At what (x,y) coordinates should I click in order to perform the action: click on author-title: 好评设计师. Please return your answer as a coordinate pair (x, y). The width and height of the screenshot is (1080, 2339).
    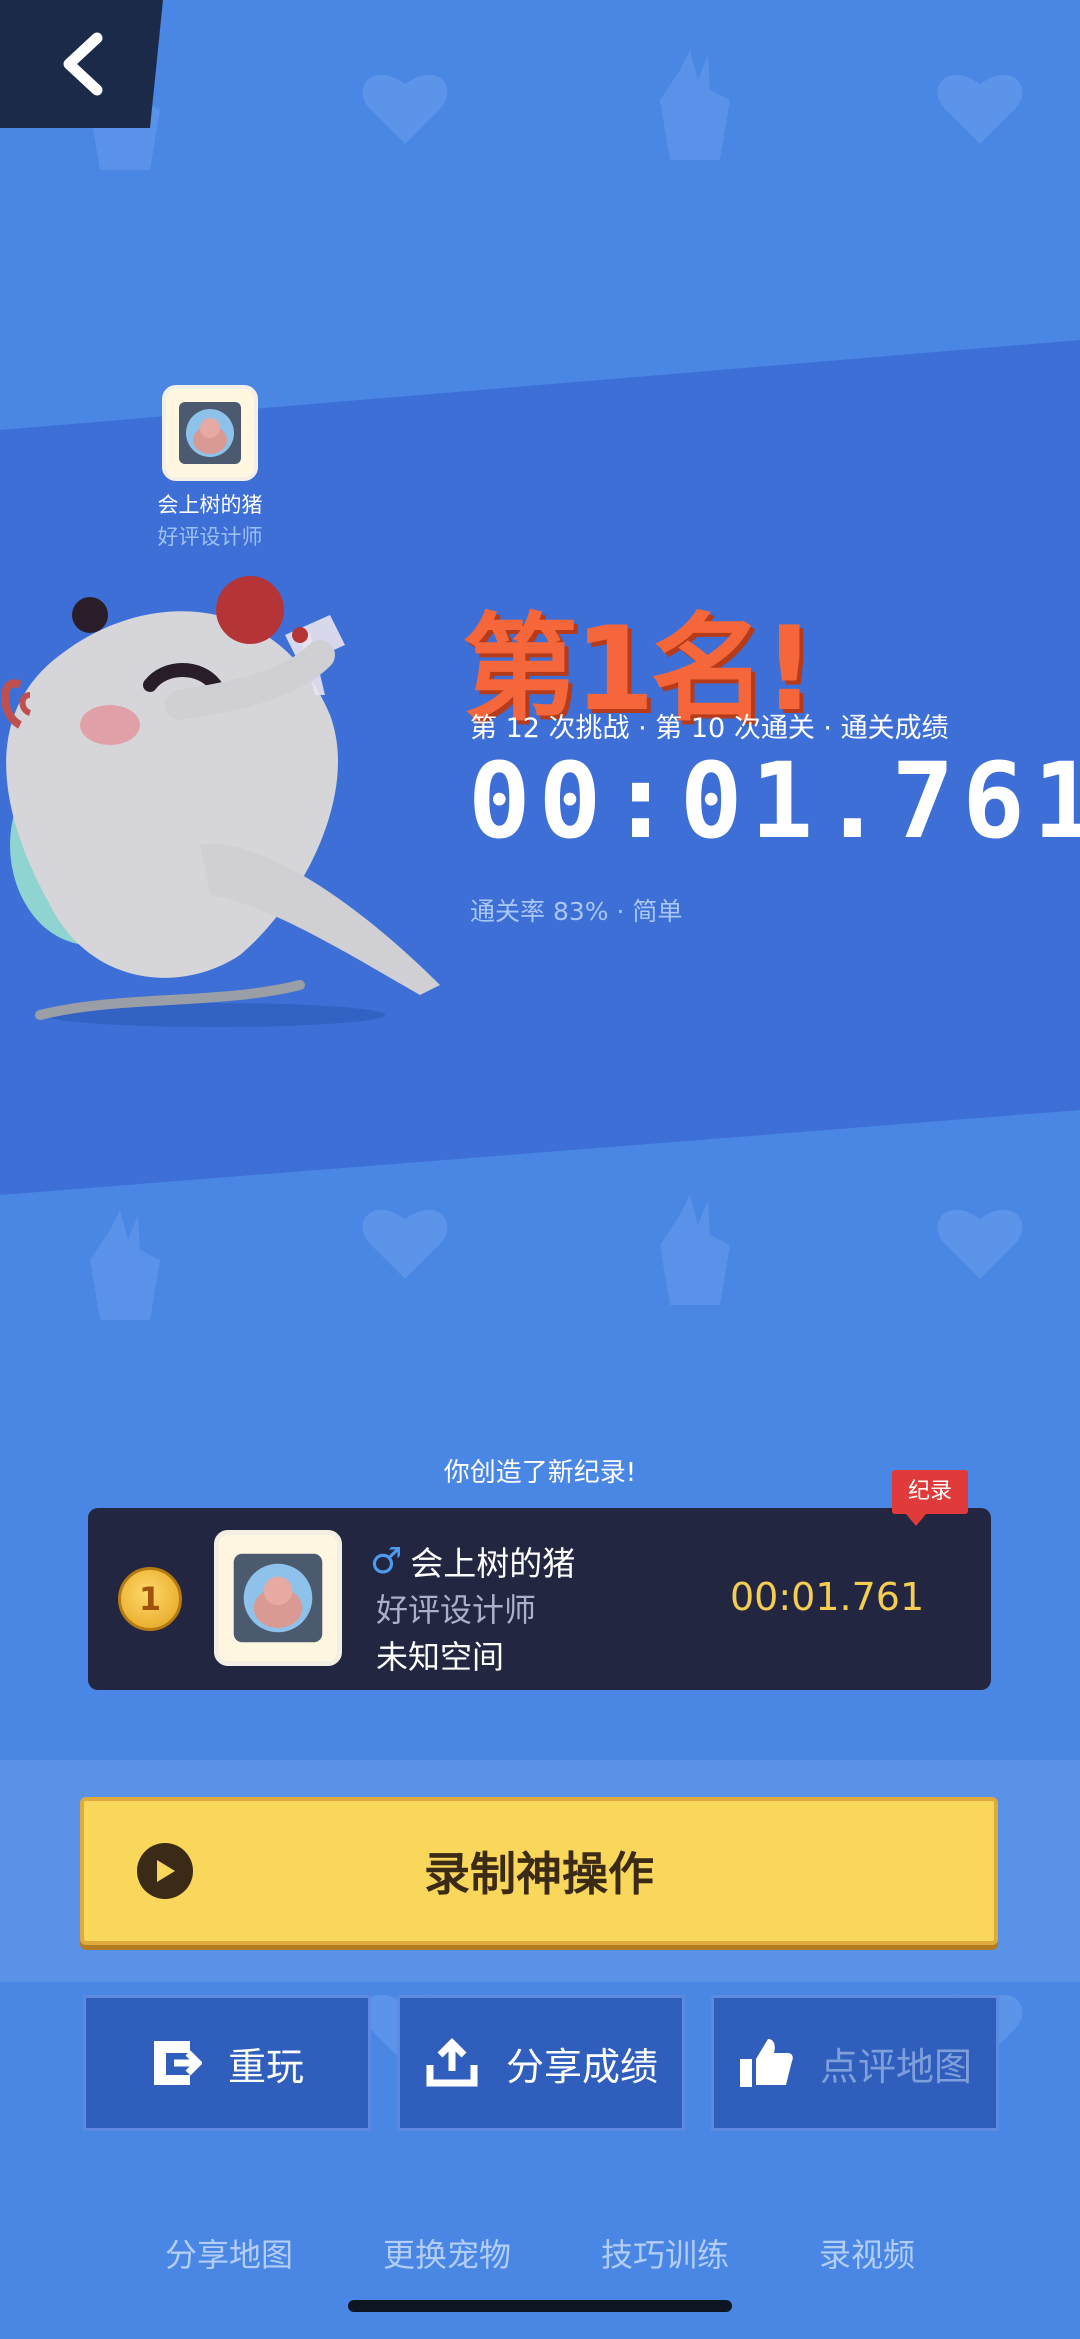
    Looking at the image, I should click on (210, 537).